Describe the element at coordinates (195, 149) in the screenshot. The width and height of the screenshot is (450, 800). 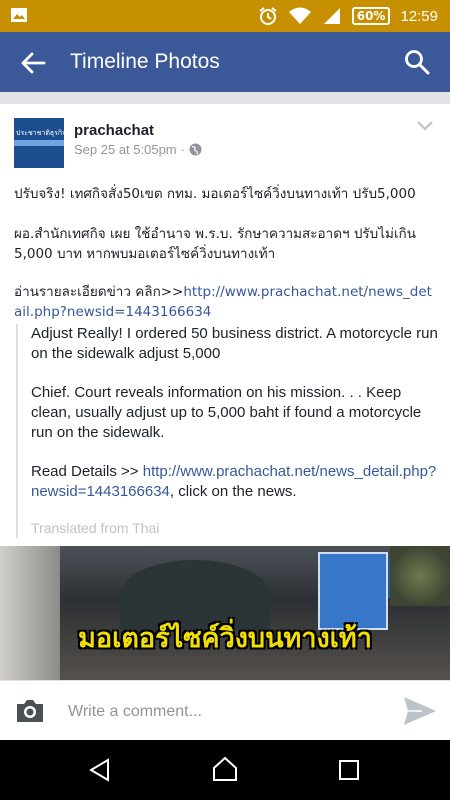
I see `globe-icon` at that location.